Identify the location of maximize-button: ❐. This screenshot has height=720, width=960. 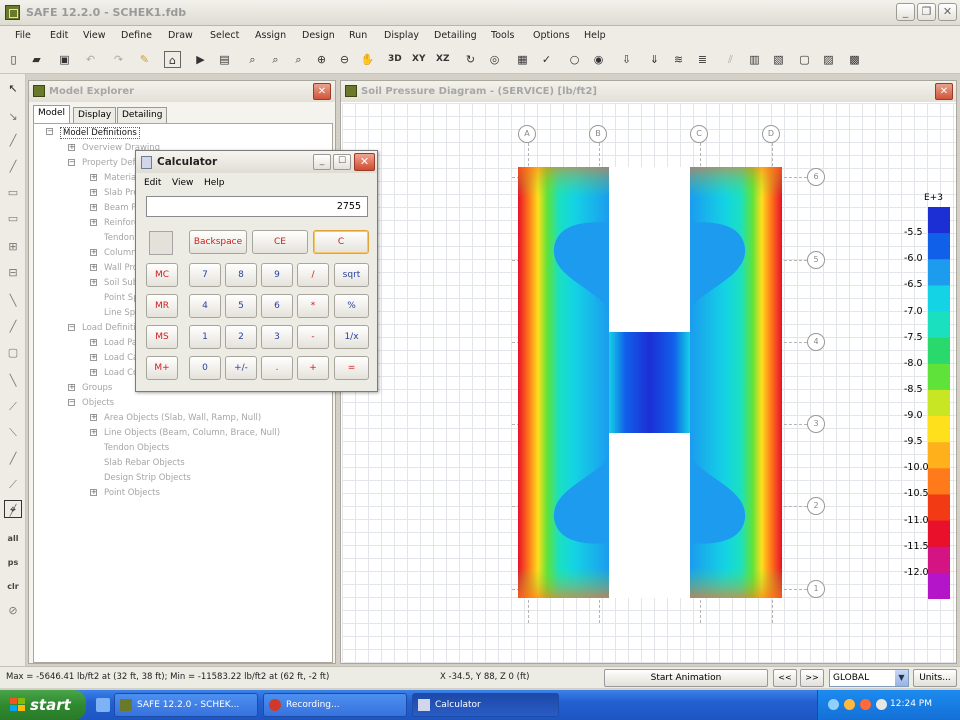
(926, 12).